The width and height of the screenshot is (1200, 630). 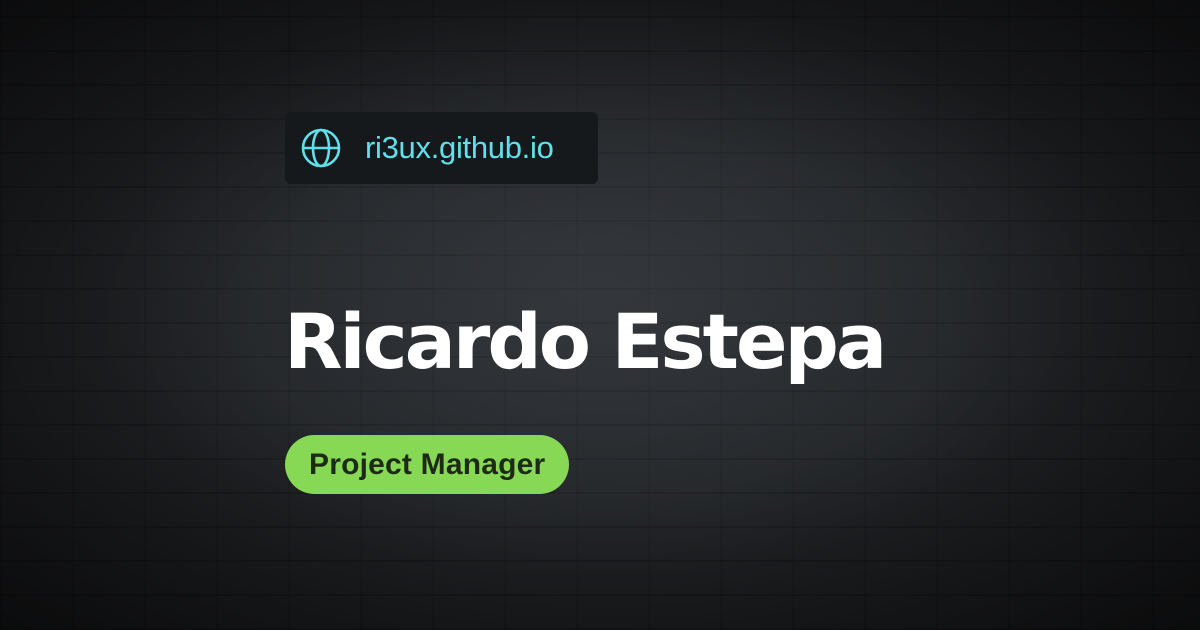 I want to click on globe-icon, so click(x=321, y=148).